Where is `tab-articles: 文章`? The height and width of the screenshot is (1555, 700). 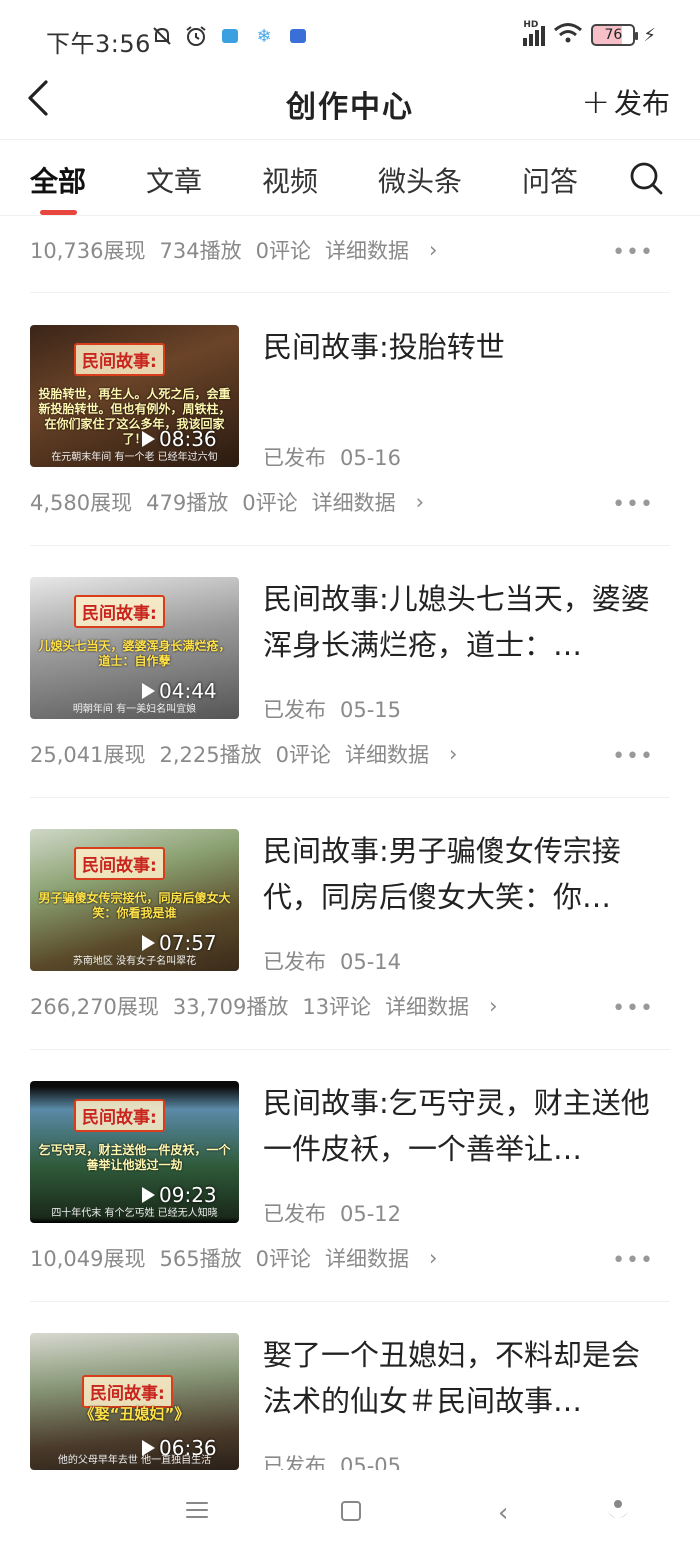 tab-articles: 文章 is located at coordinates (174, 180).